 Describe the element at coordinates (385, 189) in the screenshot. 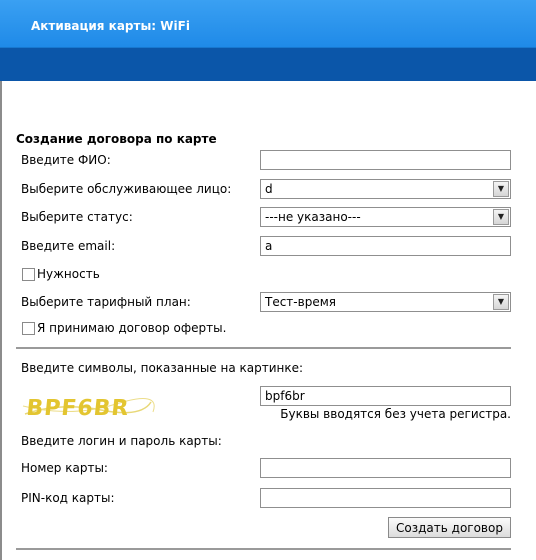

I see `service-person-select: d ▼` at that location.